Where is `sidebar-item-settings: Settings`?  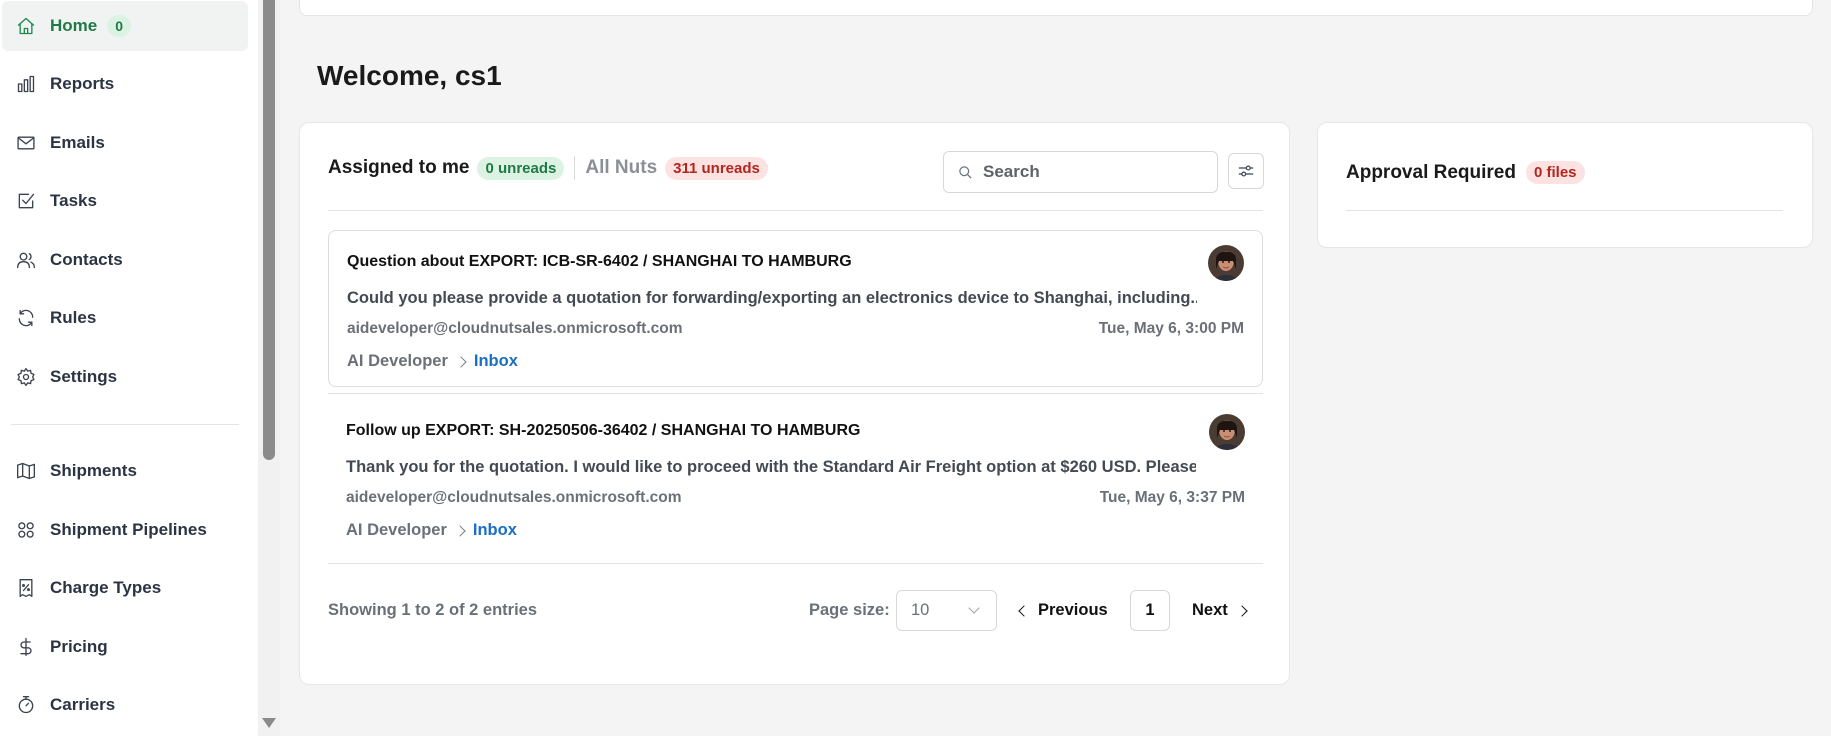 sidebar-item-settings: Settings is located at coordinates (125, 377).